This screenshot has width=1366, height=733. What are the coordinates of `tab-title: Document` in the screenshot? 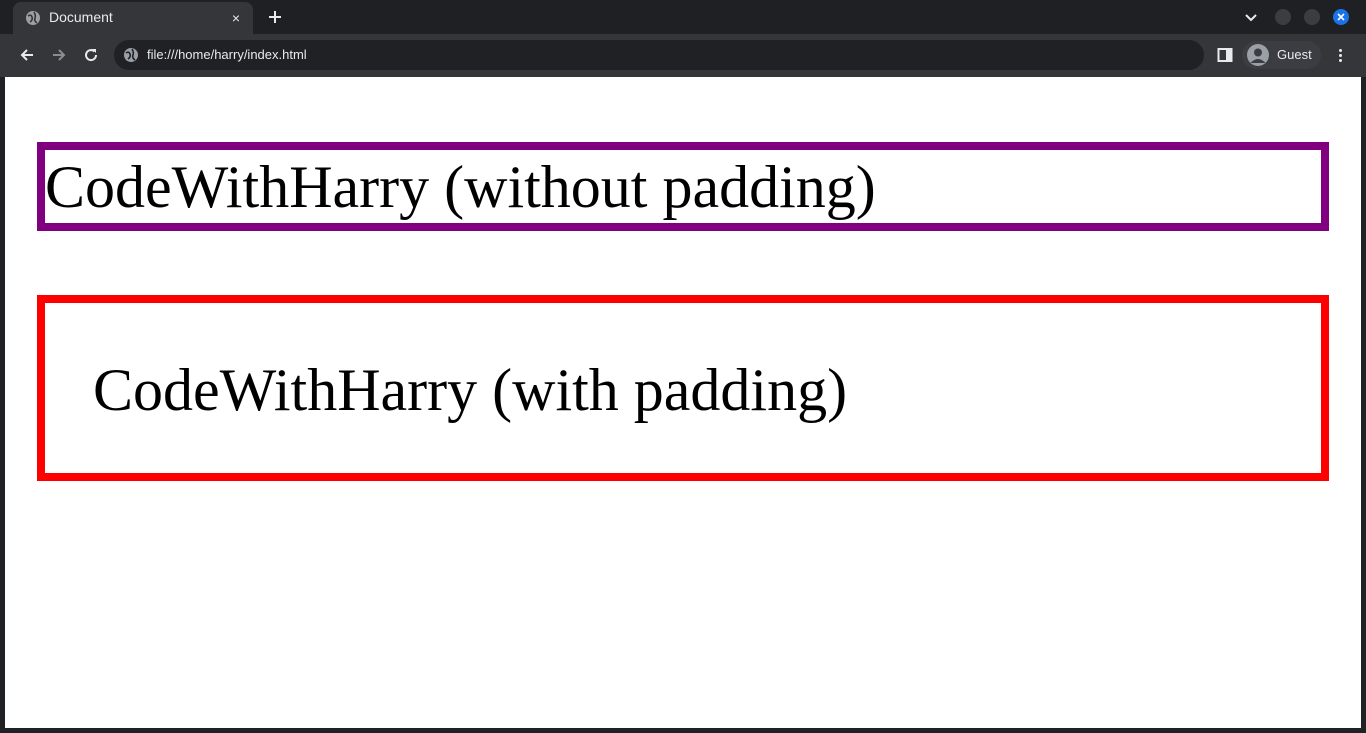 It's located at (81, 17).